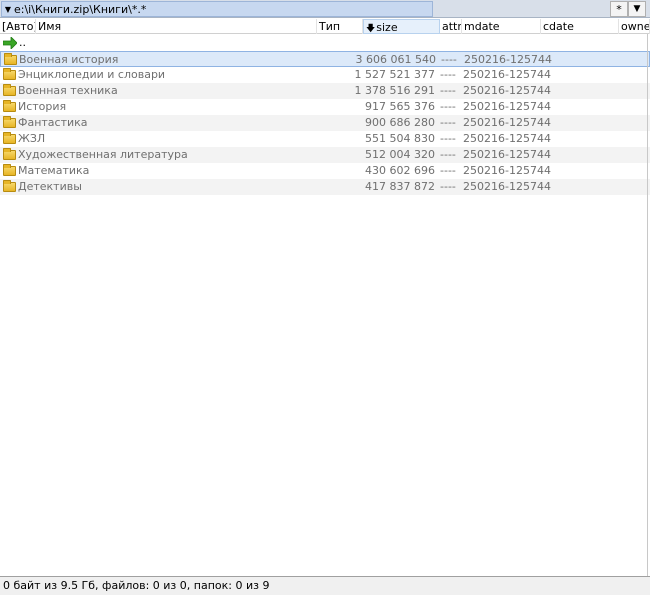 The image size is (650, 595). I want to click on file-name: Фантастика, so click(53, 122).